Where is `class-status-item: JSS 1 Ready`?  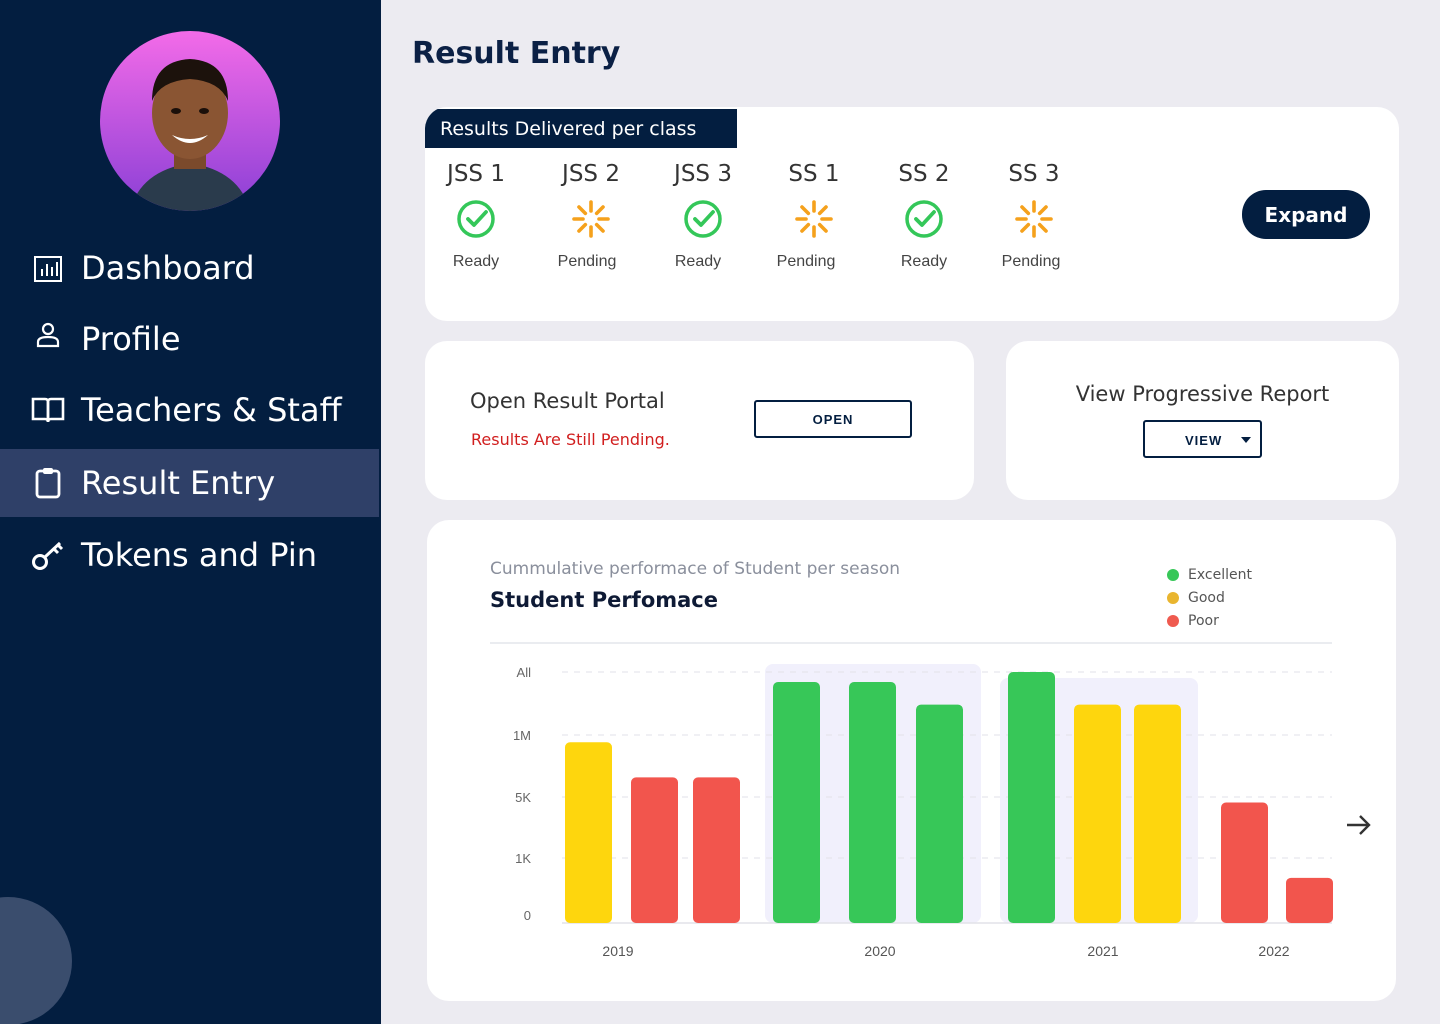
class-status-item: JSS 1 Ready is located at coordinates (476, 216).